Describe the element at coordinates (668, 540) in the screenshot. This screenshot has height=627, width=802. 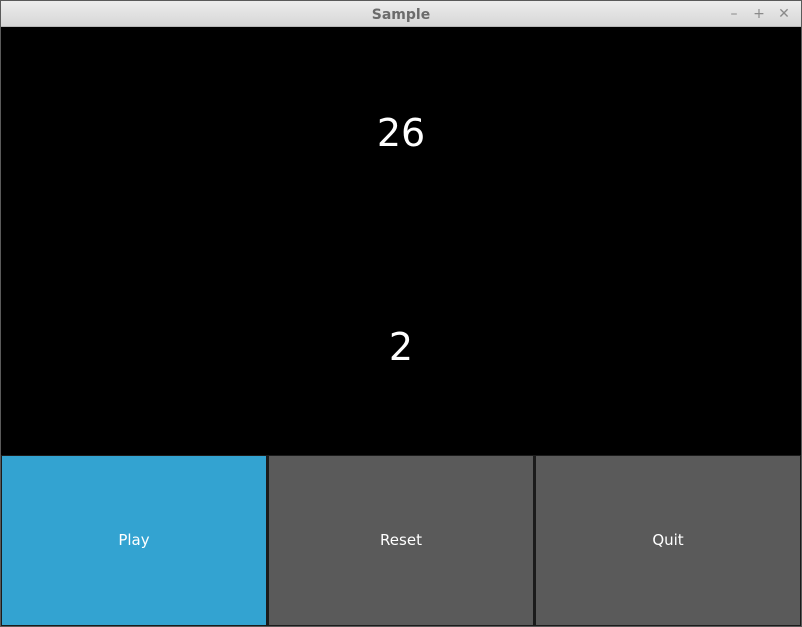
I see `quit-button: Quit` at that location.